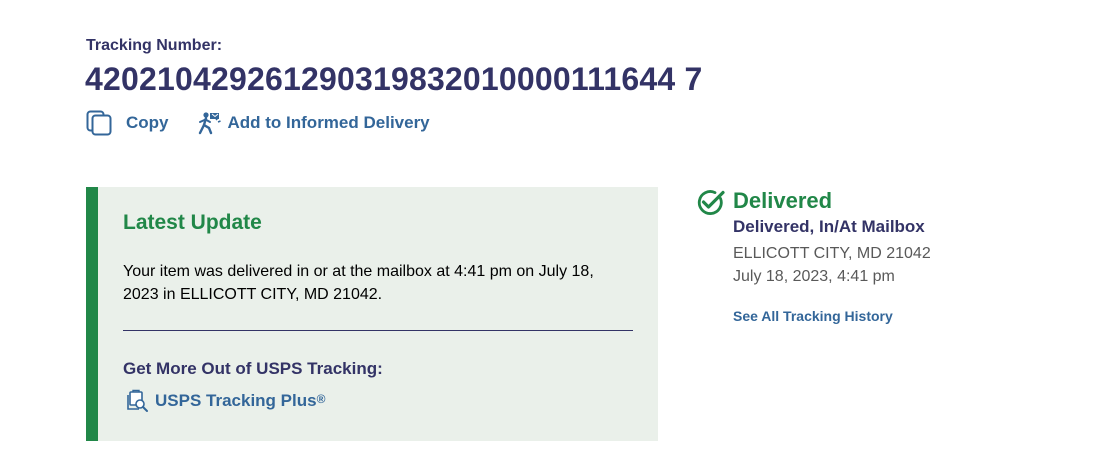 The height and width of the screenshot is (463, 1101). I want to click on tracking-number-label: Tracking Number:, so click(154, 45).